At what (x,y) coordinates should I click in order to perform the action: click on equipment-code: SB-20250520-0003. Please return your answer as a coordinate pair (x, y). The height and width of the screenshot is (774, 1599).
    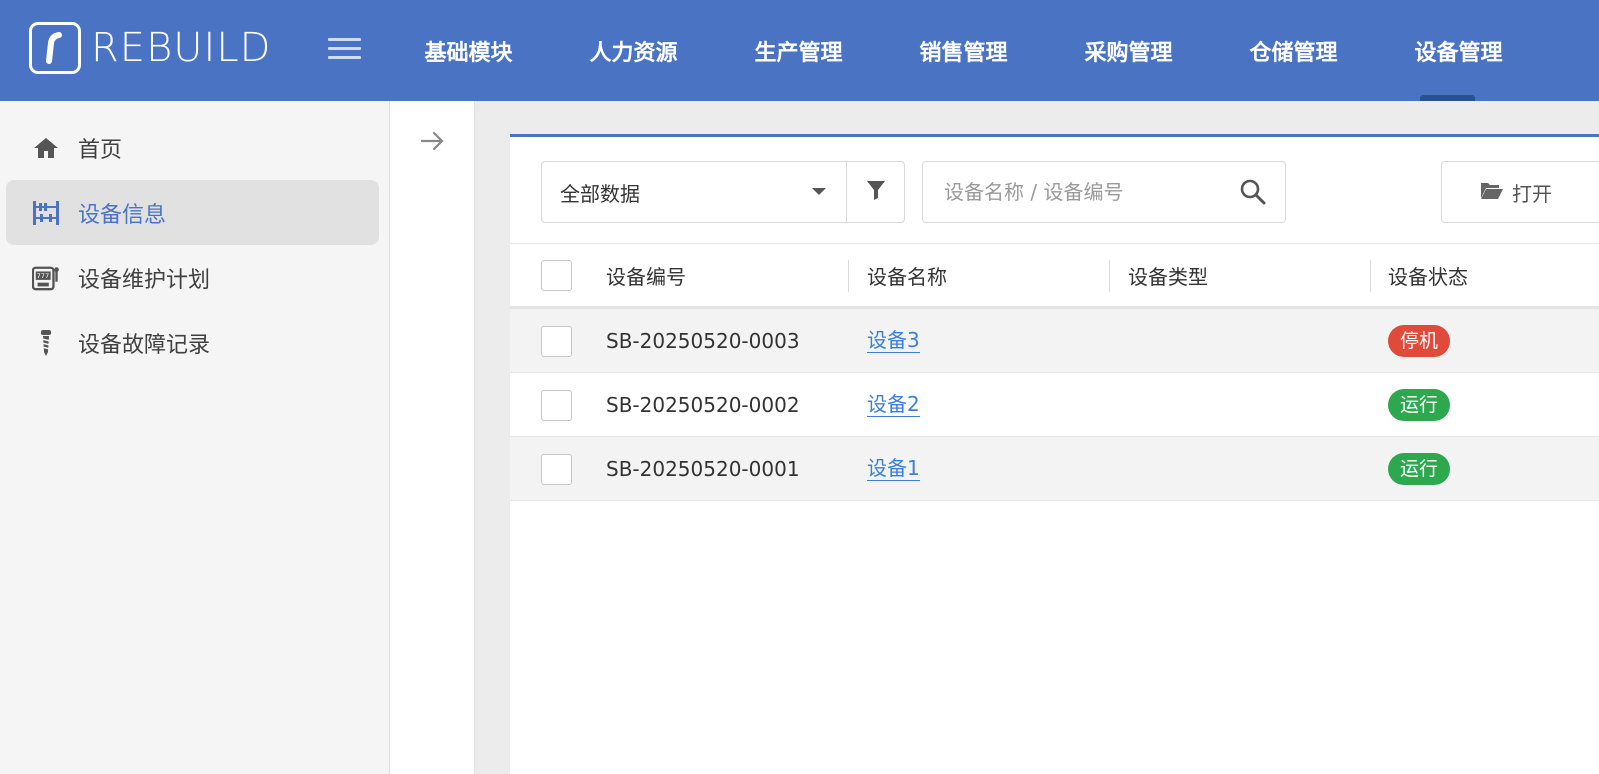
    Looking at the image, I should click on (703, 340).